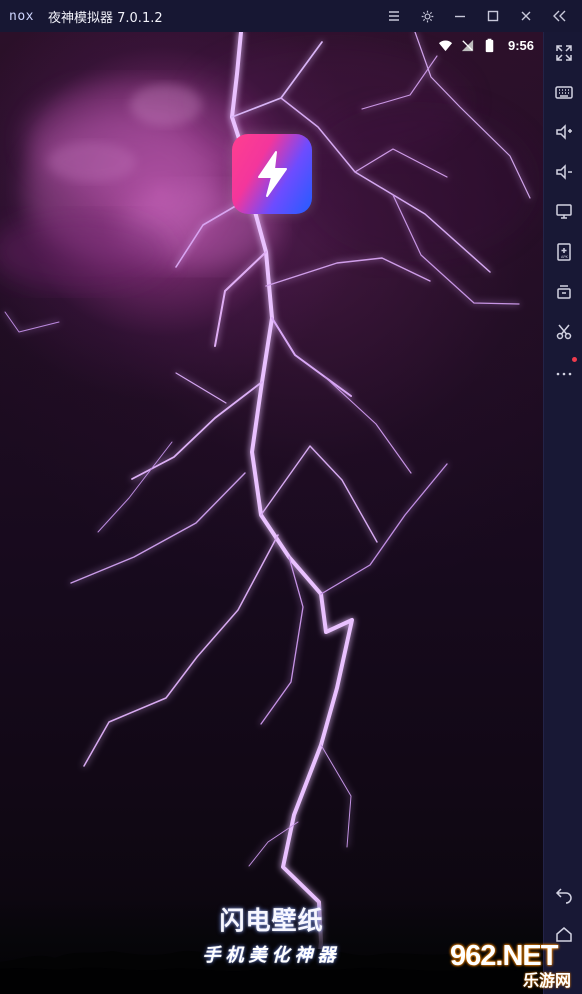 This screenshot has height=994, width=582. What do you see at coordinates (559, 16) in the screenshot?
I see `double-chevron-left-icon` at bounding box center [559, 16].